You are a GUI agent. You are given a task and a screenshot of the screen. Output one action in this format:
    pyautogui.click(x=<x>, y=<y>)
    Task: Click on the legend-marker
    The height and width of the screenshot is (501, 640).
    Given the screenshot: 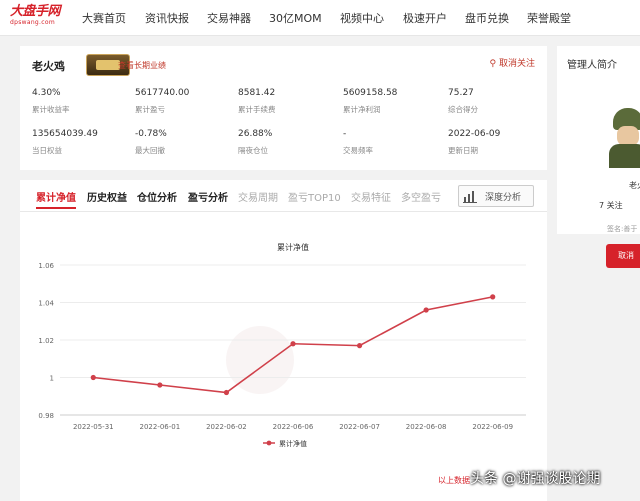 What is the action you would take?
    pyautogui.click(x=269, y=443)
    